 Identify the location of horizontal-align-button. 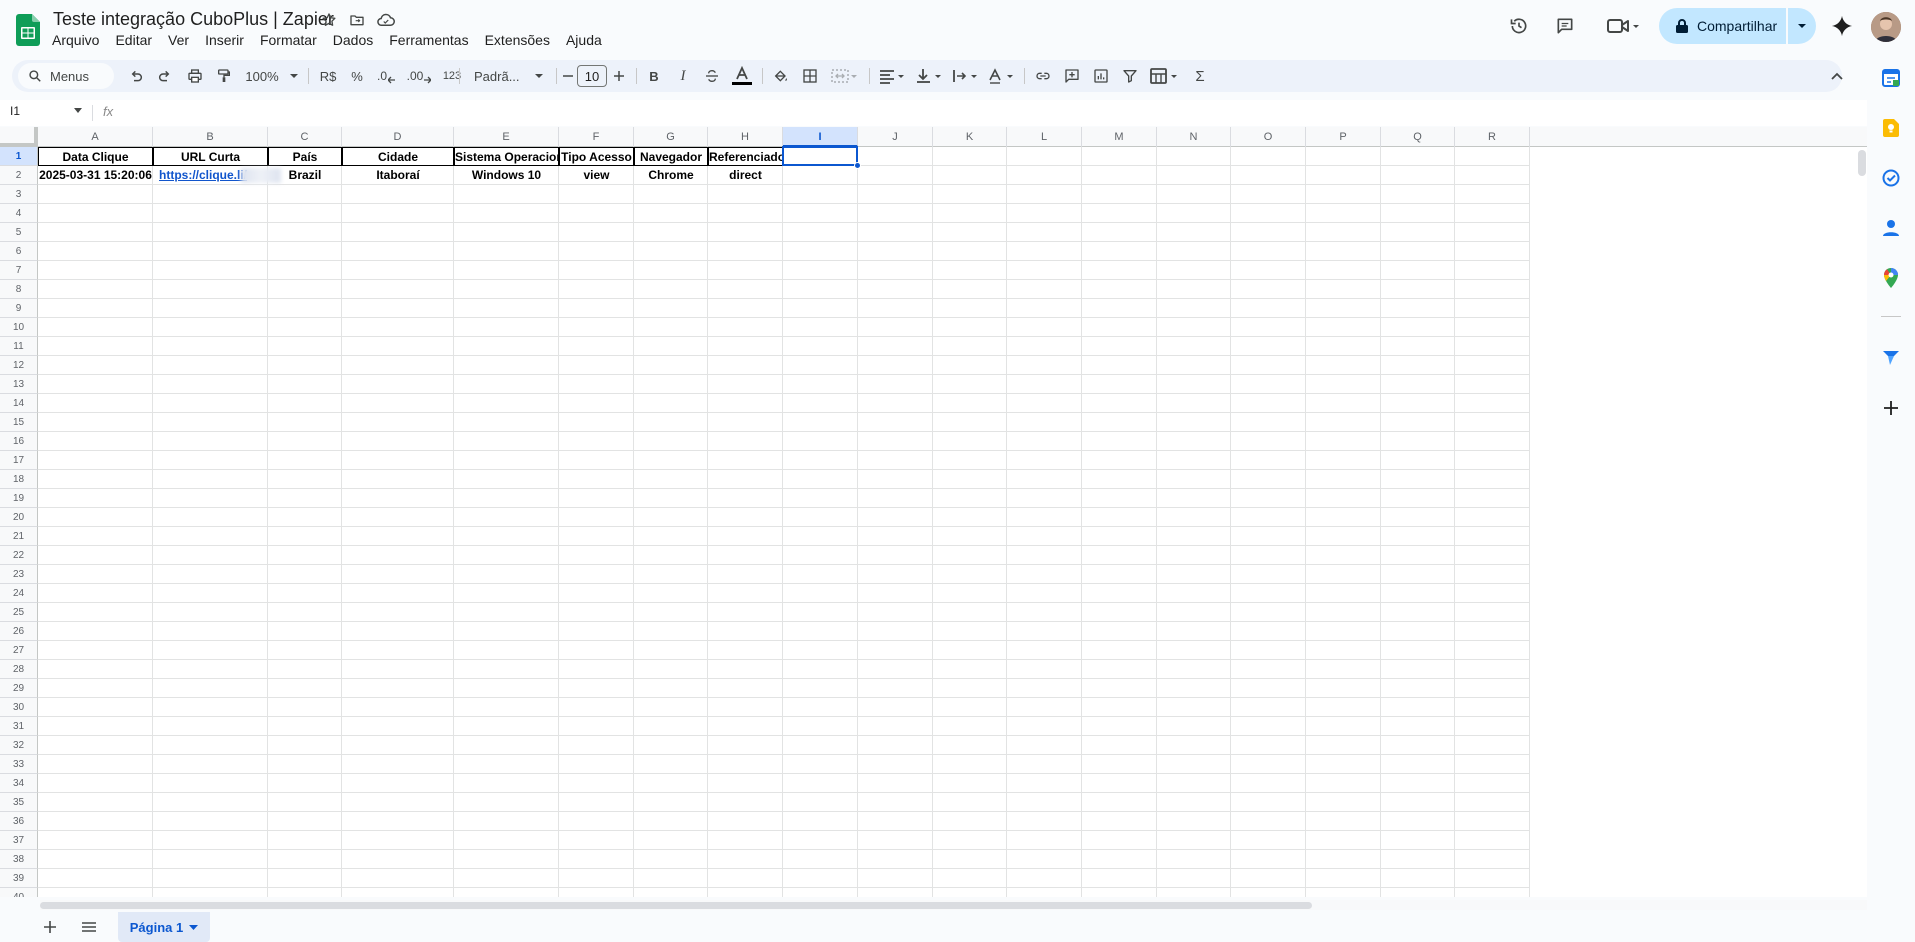
(892, 76).